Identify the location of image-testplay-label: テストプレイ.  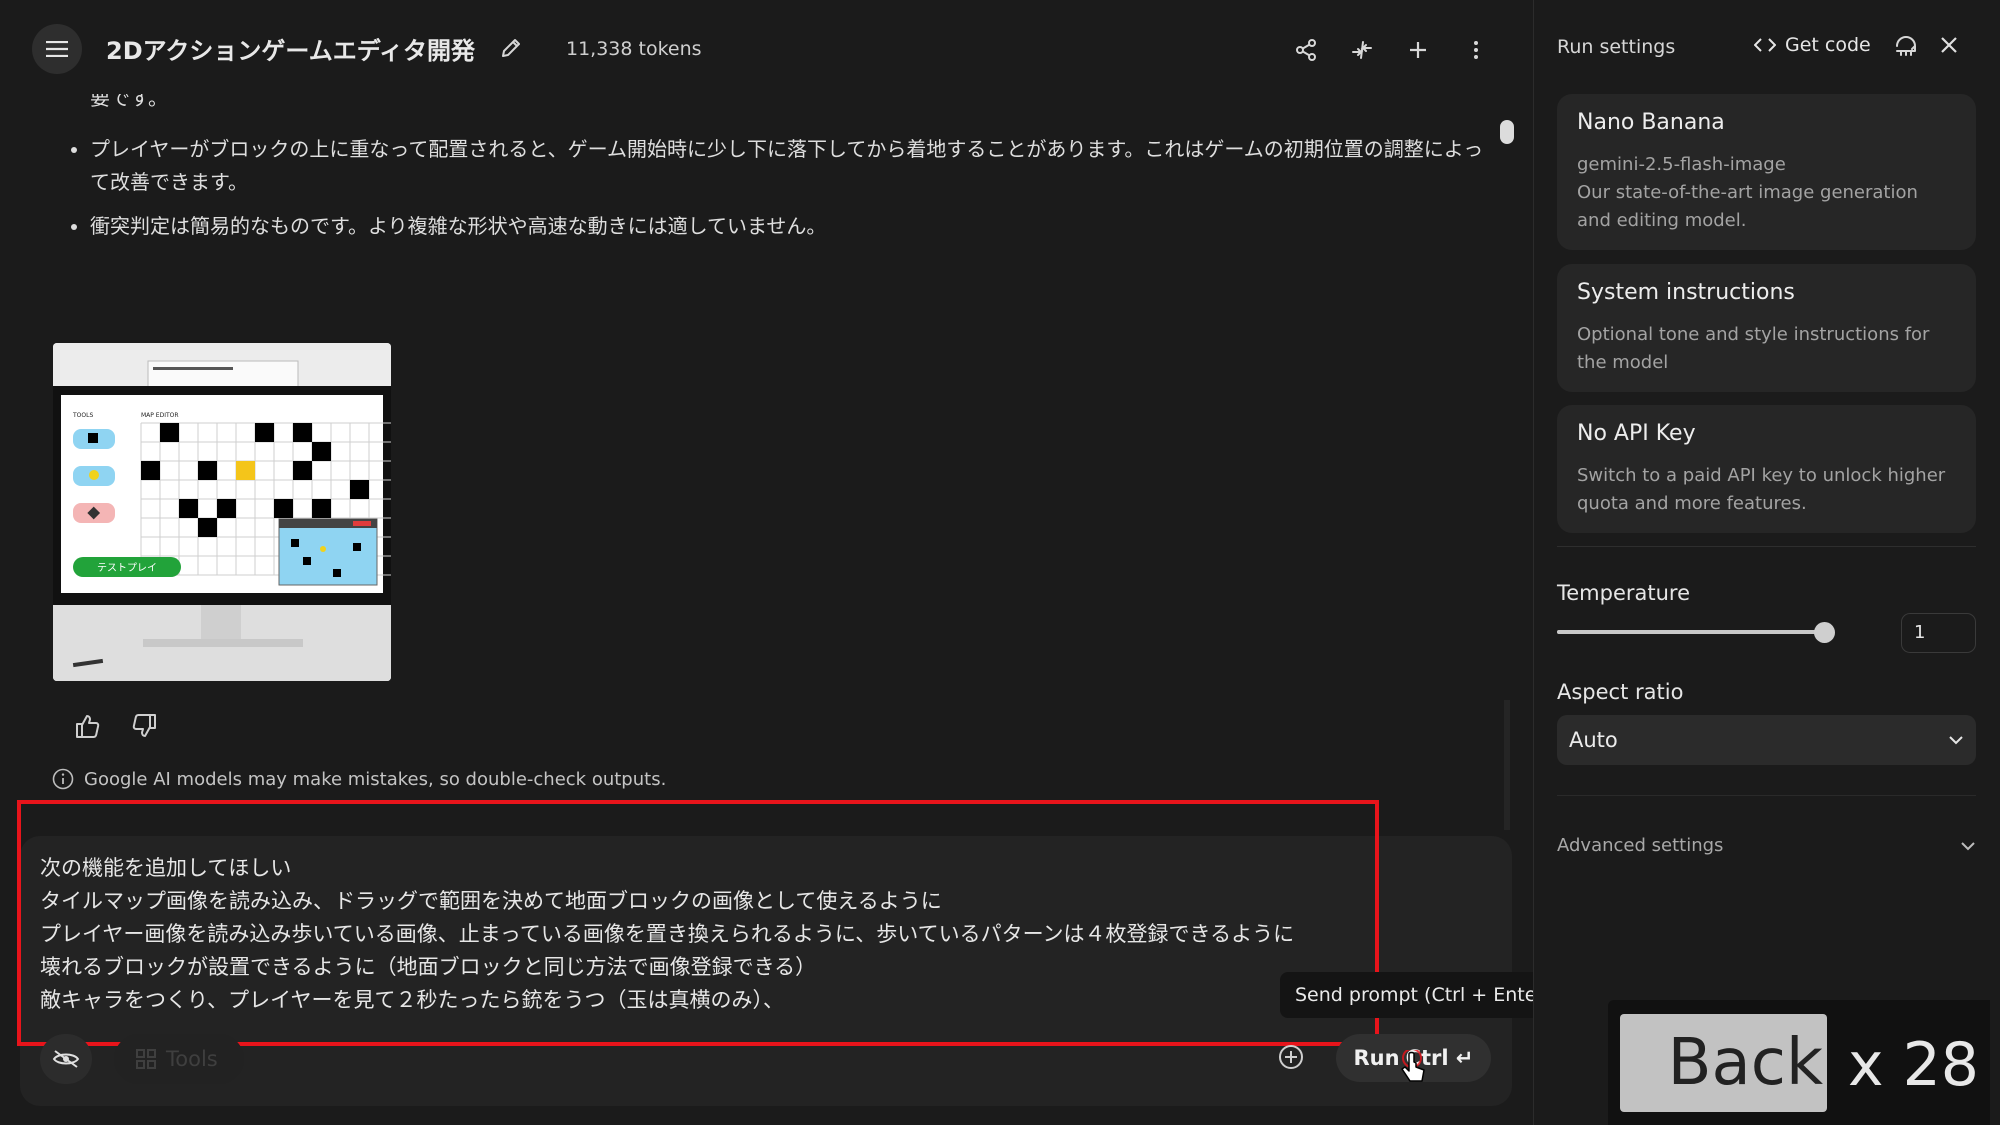
(127, 568).